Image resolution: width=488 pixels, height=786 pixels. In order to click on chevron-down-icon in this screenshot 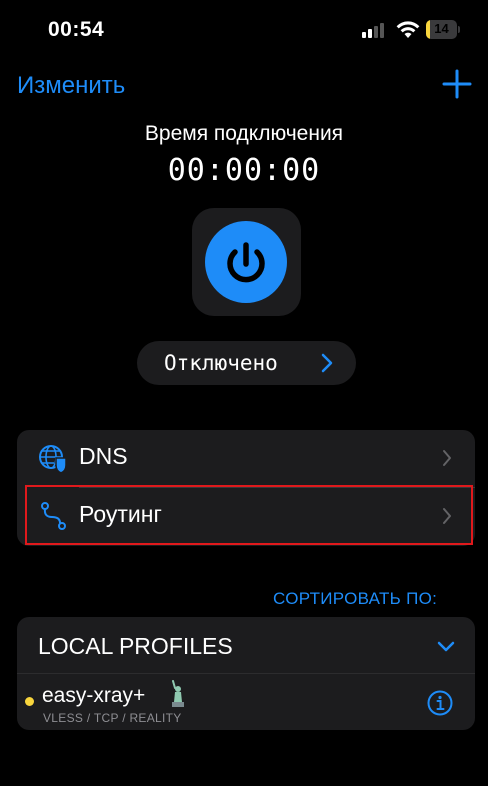, I will do `click(446, 647)`.